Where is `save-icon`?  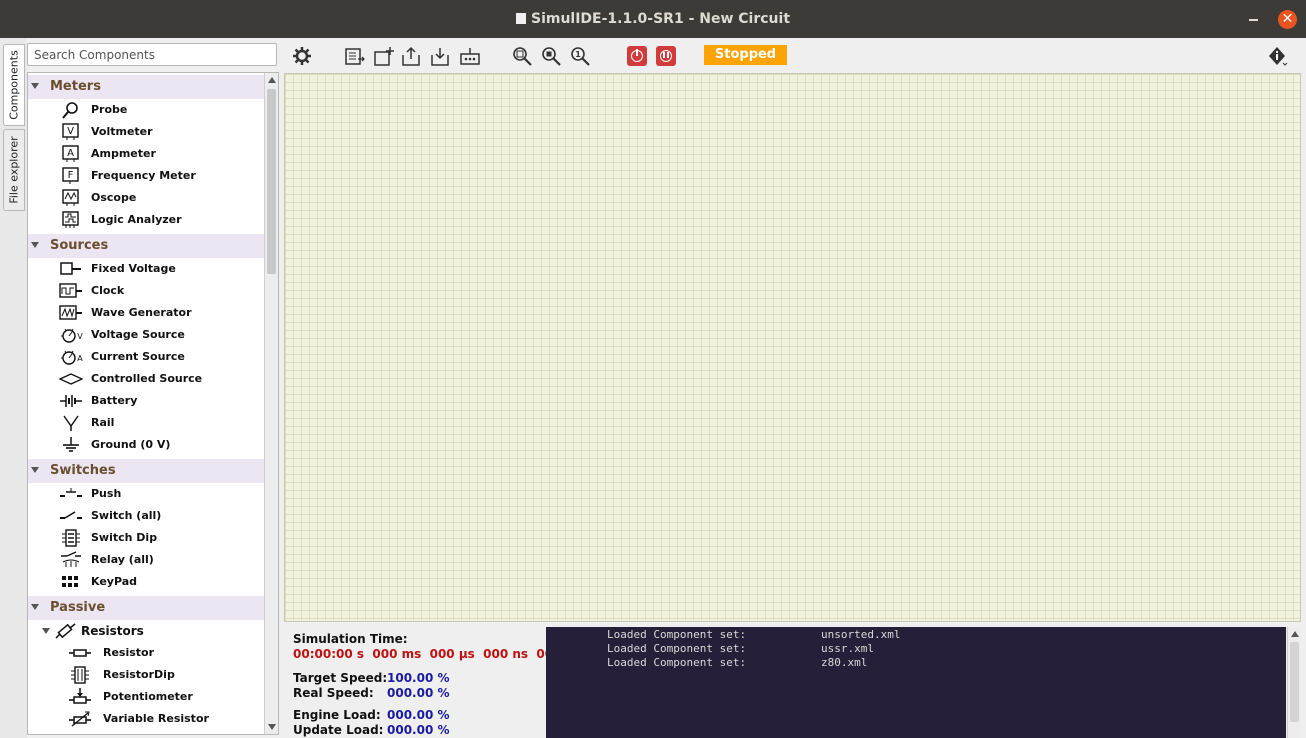
save-icon is located at coordinates (412, 56).